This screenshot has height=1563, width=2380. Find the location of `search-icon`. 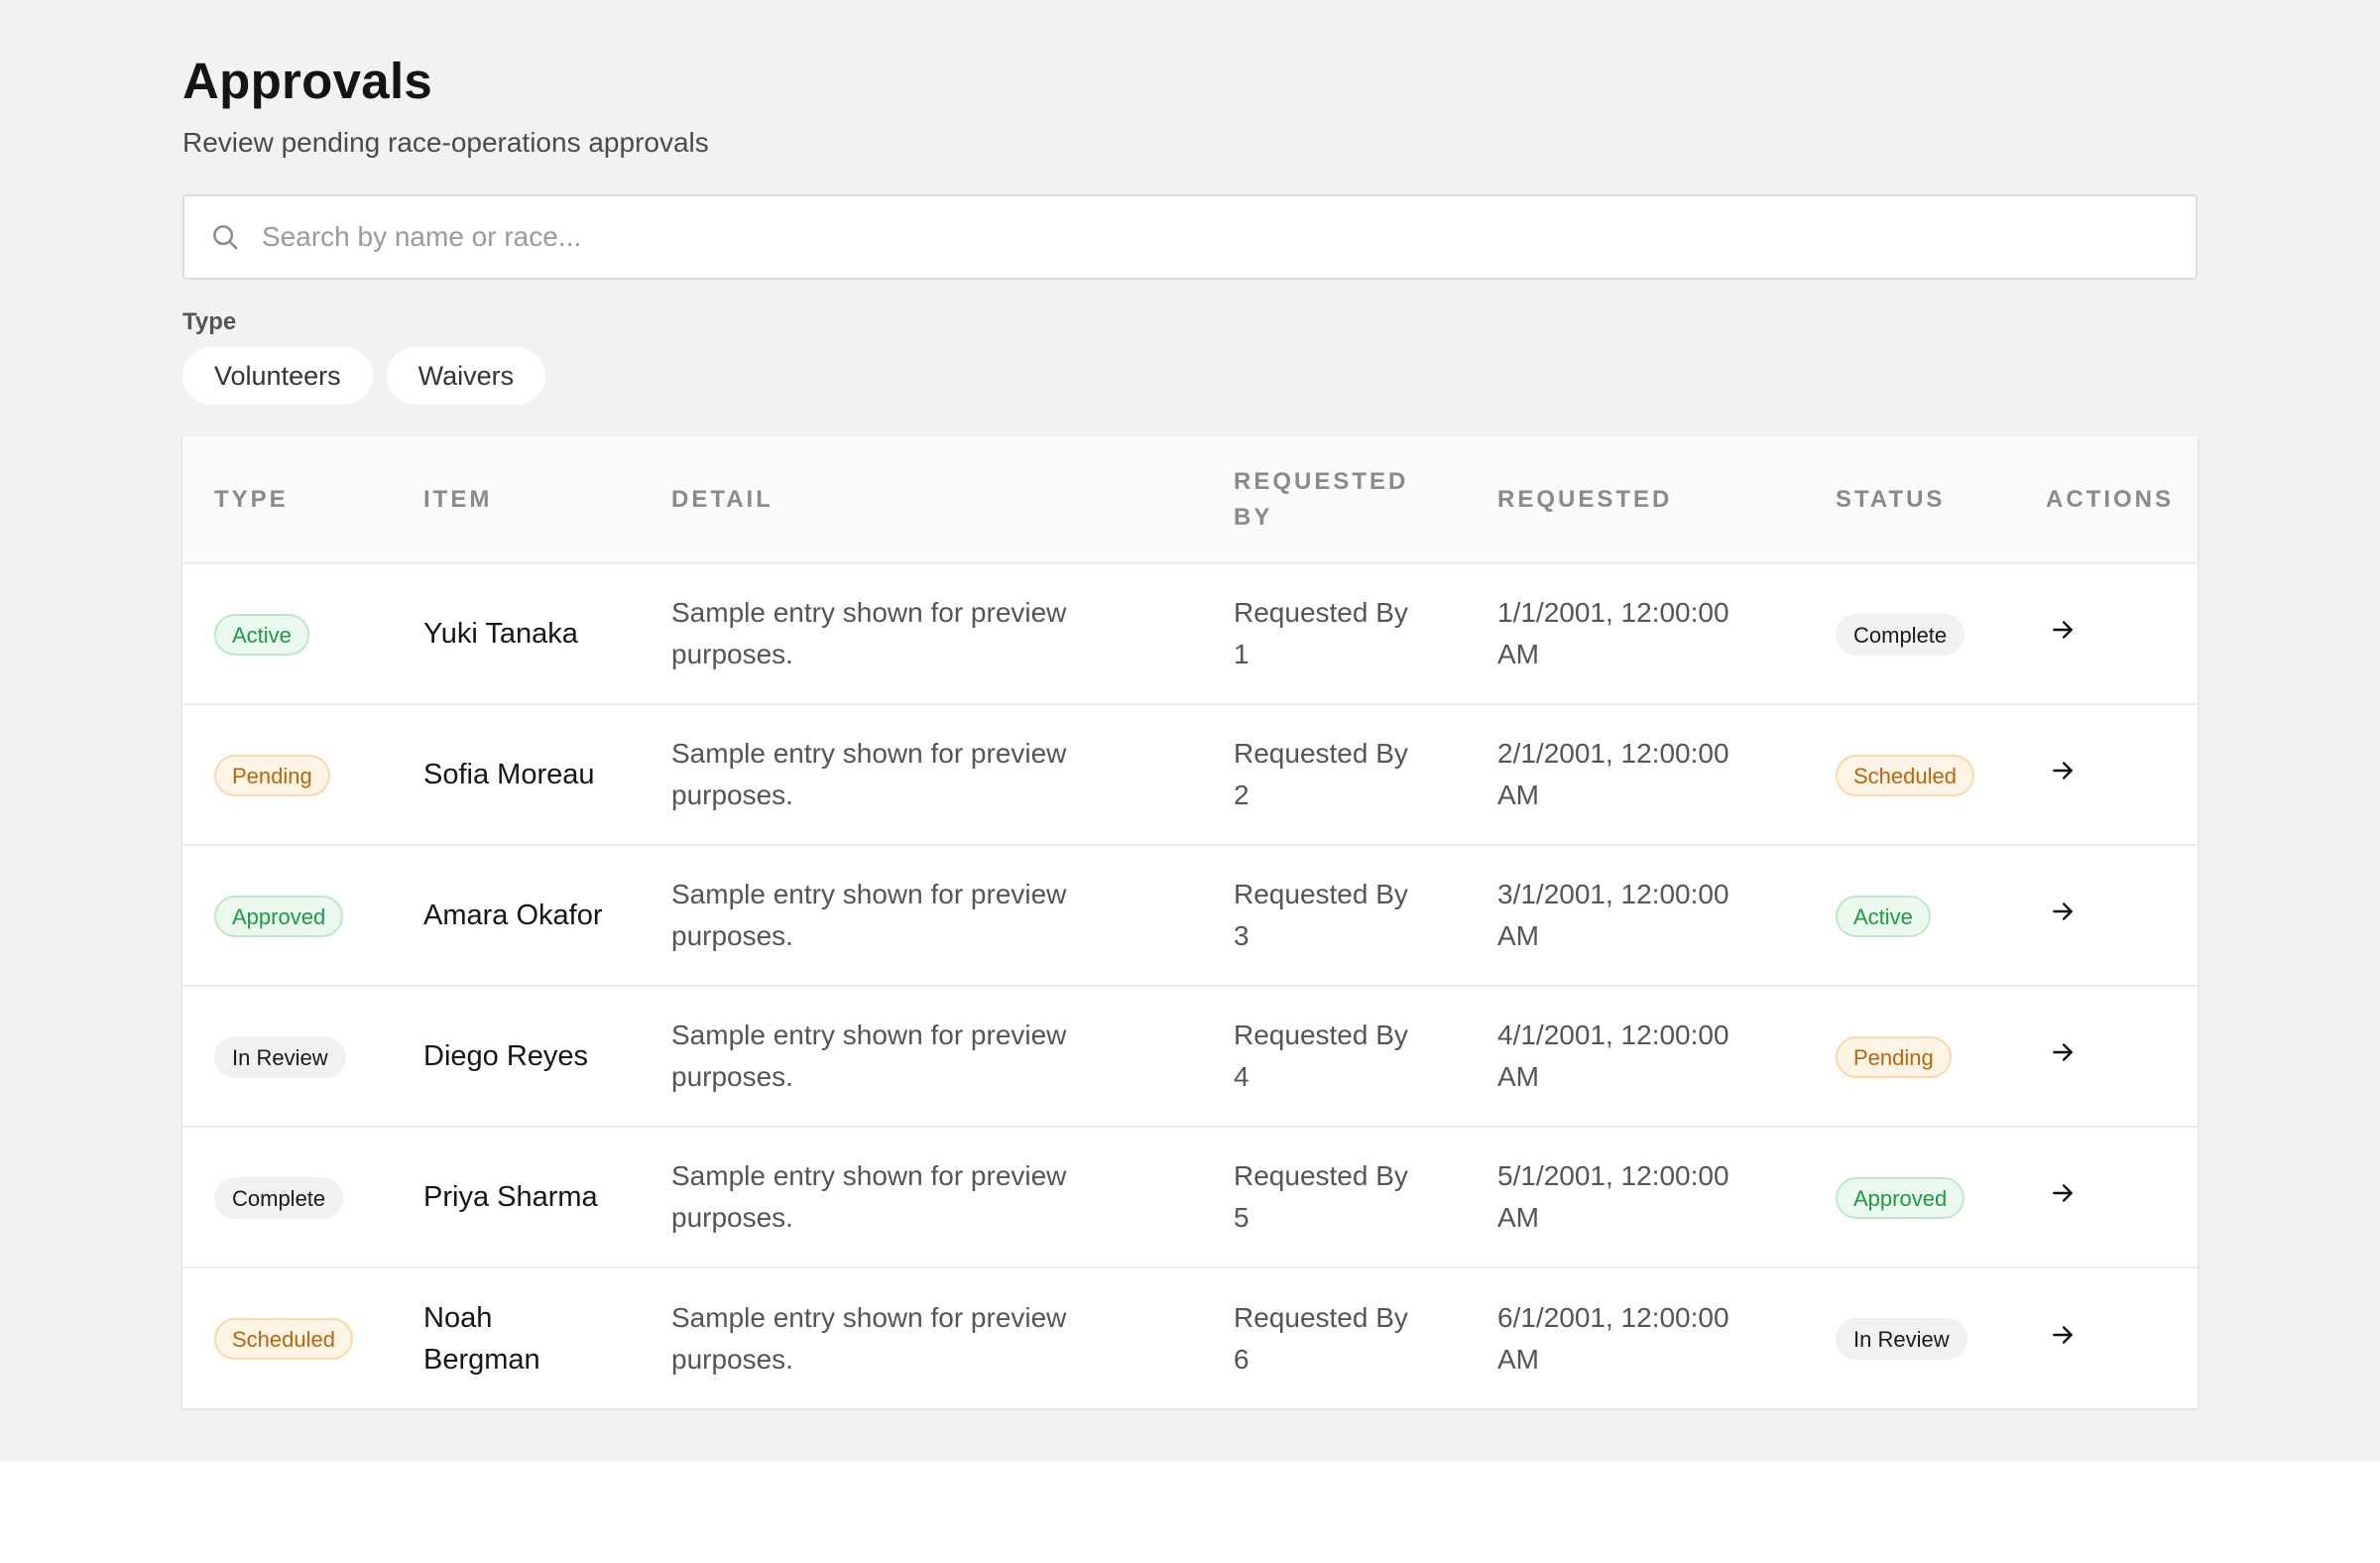

search-icon is located at coordinates (225, 237).